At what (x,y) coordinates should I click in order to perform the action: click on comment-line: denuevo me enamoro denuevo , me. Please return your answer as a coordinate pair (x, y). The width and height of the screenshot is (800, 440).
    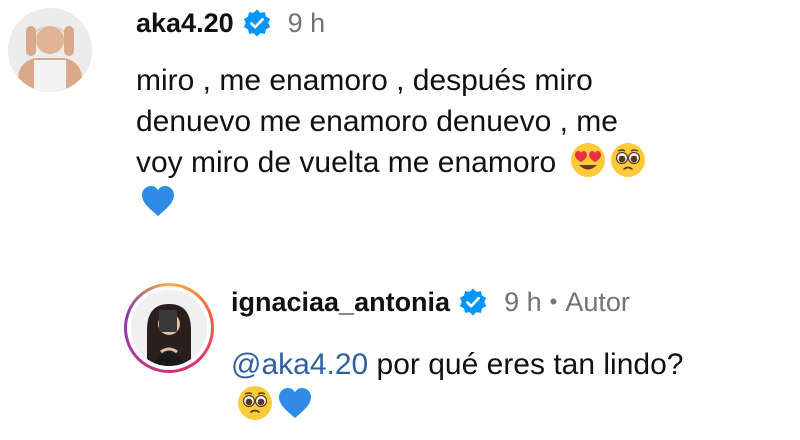
    Looking at the image, I should click on (377, 121).